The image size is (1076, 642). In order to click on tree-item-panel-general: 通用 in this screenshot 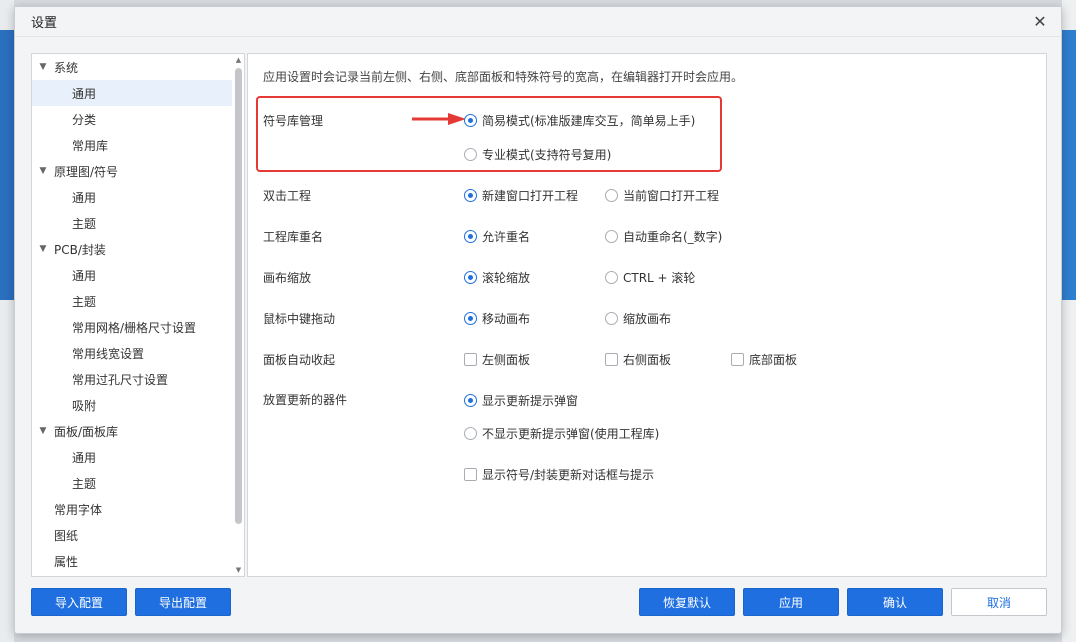, I will do `click(138, 457)`.